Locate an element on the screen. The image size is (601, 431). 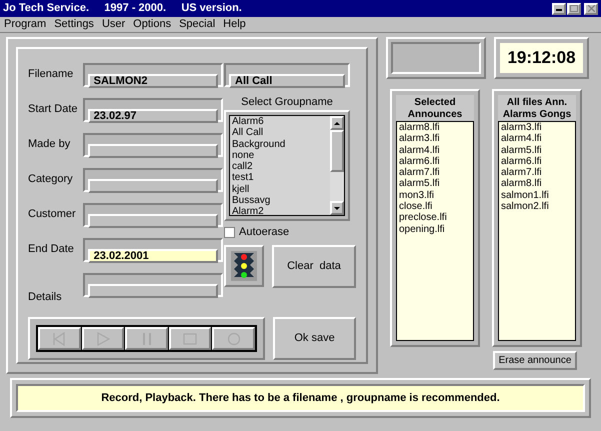
list-item: call2 is located at coordinates (280, 166).